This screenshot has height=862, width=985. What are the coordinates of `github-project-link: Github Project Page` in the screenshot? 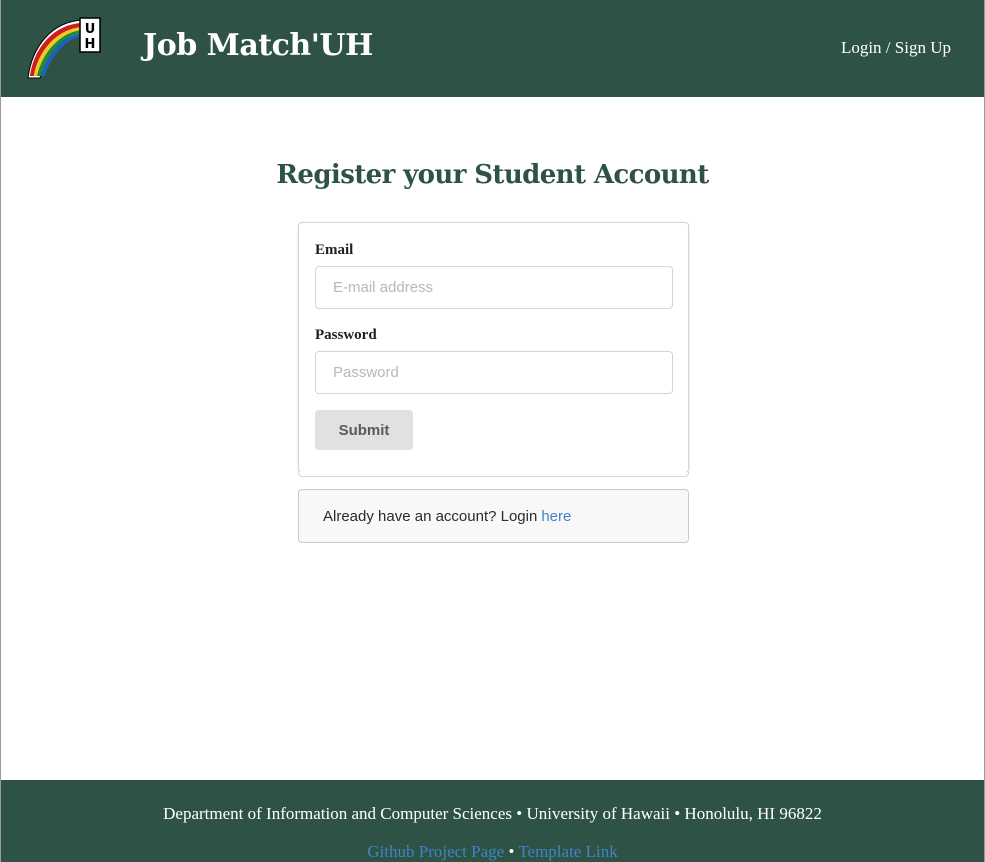 It's located at (435, 851).